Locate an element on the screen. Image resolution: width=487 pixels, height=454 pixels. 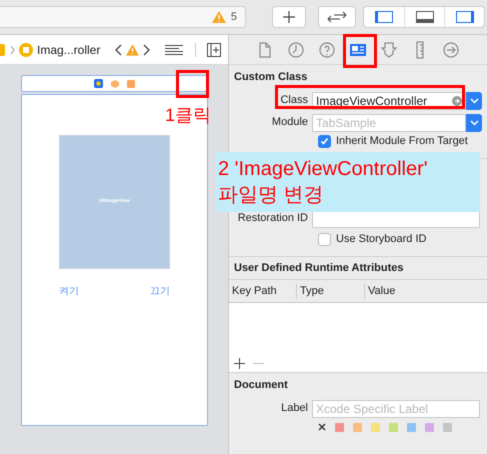
warning-icon is located at coordinates (219, 17).